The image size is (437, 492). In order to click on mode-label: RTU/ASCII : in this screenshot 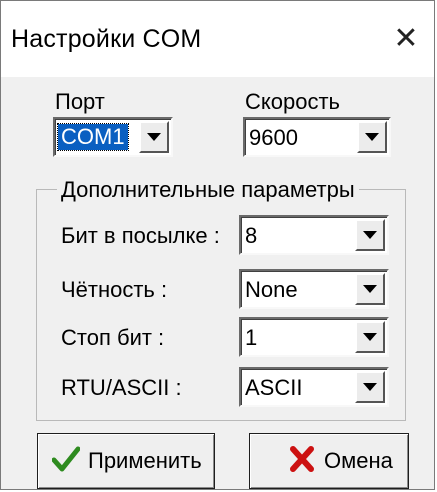, I will do `click(121, 387)`.